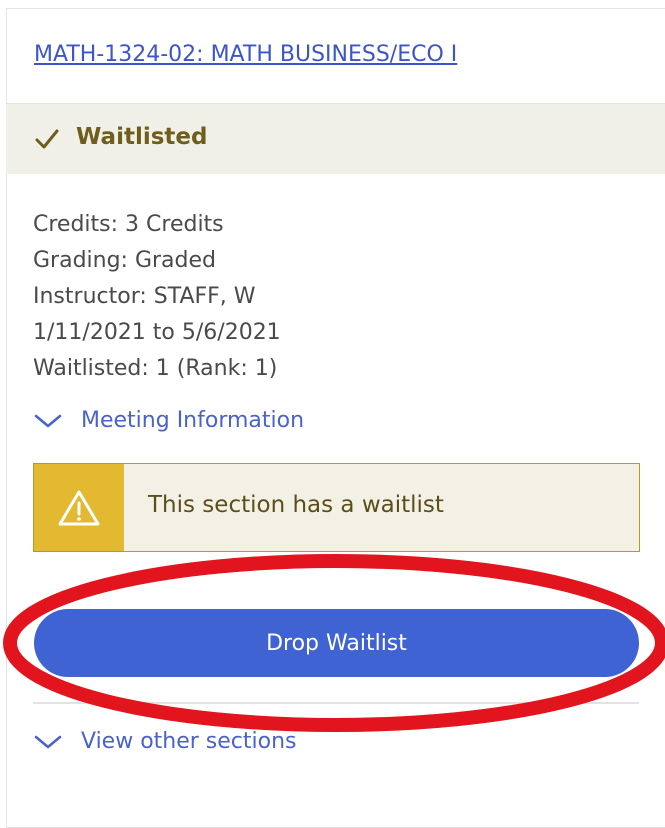 The height and width of the screenshot is (828, 665). Describe the element at coordinates (336, 643) in the screenshot. I see `drop-waitlist-button: Drop Waitlist` at that location.